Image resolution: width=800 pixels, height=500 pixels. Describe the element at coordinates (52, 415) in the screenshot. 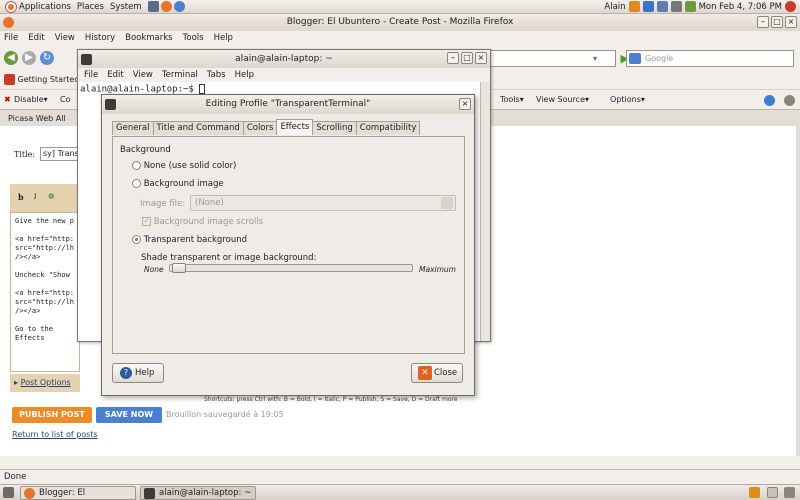

I see `publish-post-button: PUBLISH POST` at that location.